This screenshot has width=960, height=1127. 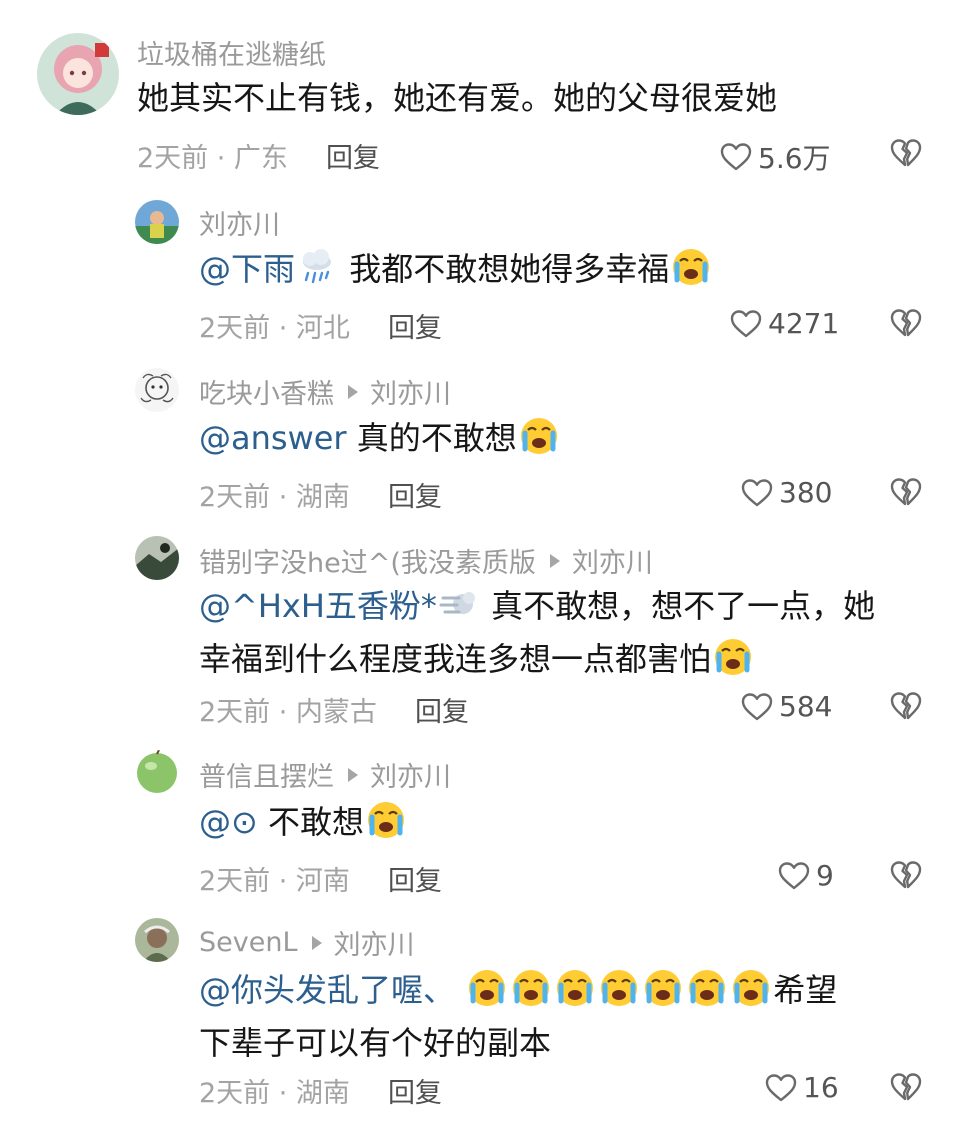 What do you see at coordinates (802, 1087) in the screenshot?
I see `like-button: 16` at bounding box center [802, 1087].